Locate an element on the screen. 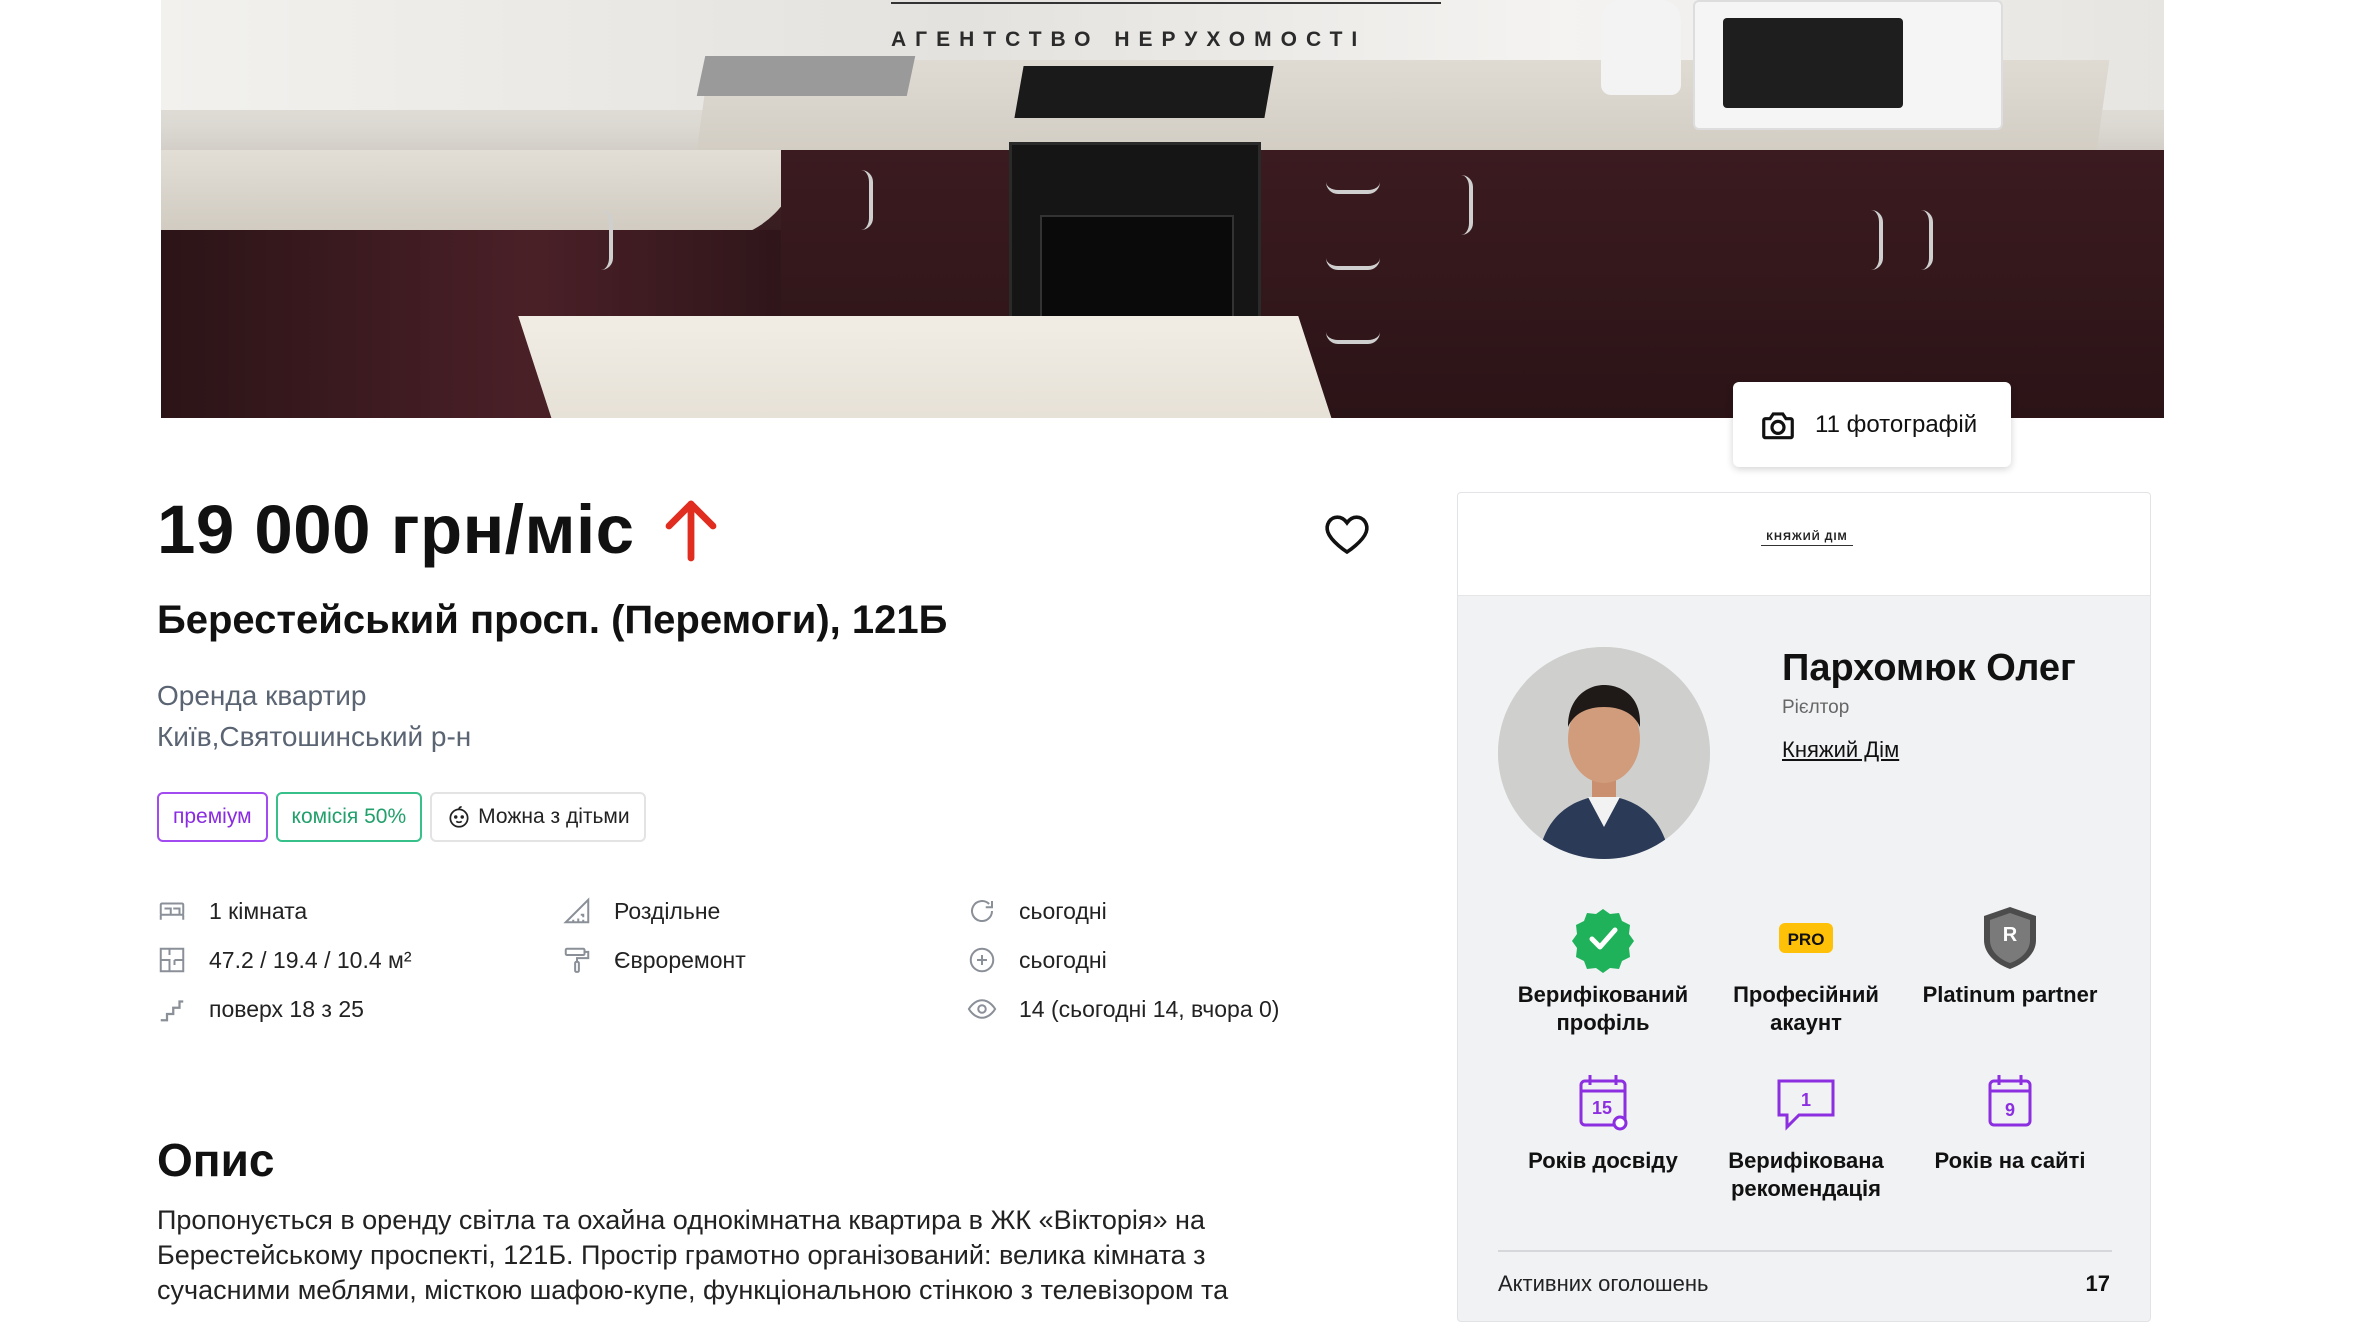 Image resolution: width=2353 pixels, height=1322 pixels. eye-icon is located at coordinates (982, 1009).